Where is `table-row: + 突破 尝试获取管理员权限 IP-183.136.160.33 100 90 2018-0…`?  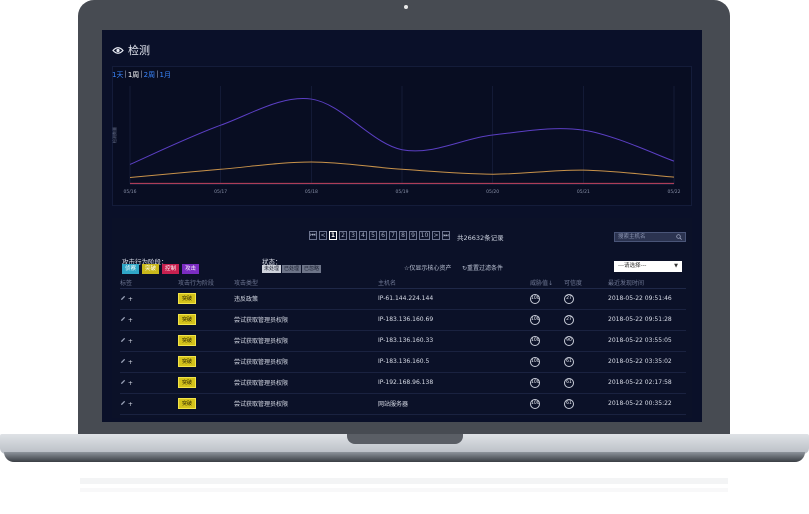
table-row: + 突破 尝试获取管理员权限 IP-183.136.160.33 100 90 2018-0… is located at coordinates (403, 341).